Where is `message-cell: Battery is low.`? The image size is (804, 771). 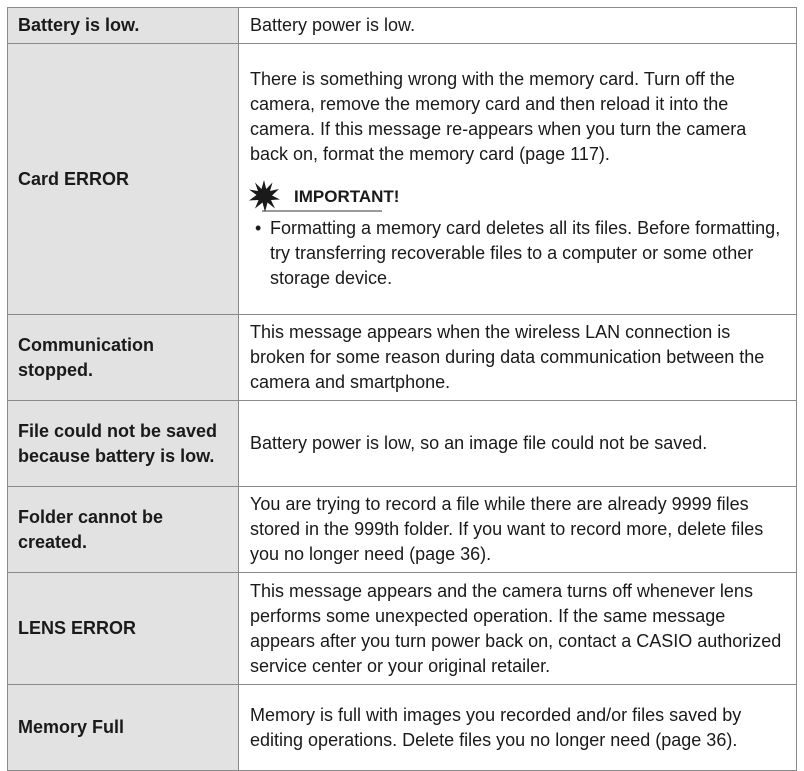
message-cell: Battery is low. is located at coordinates (123, 25).